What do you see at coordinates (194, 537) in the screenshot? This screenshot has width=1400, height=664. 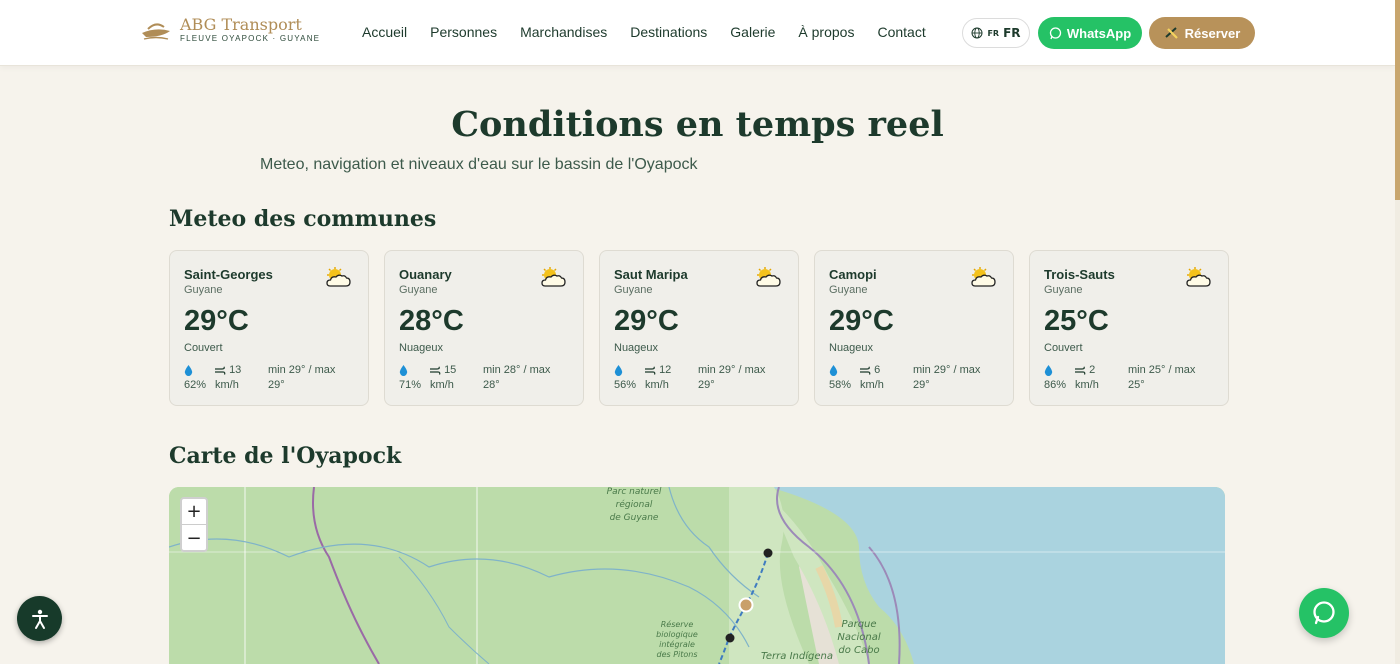 I see `zoom-out-button: −` at bounding box center [194, 537].